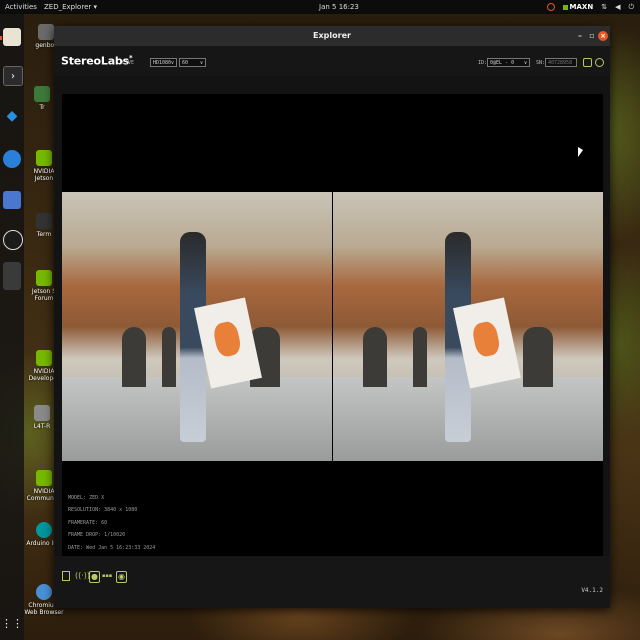 The width and height of the screenshot is (640, 640). I want to click on version-label: V4.1.2, so click(592, 590).